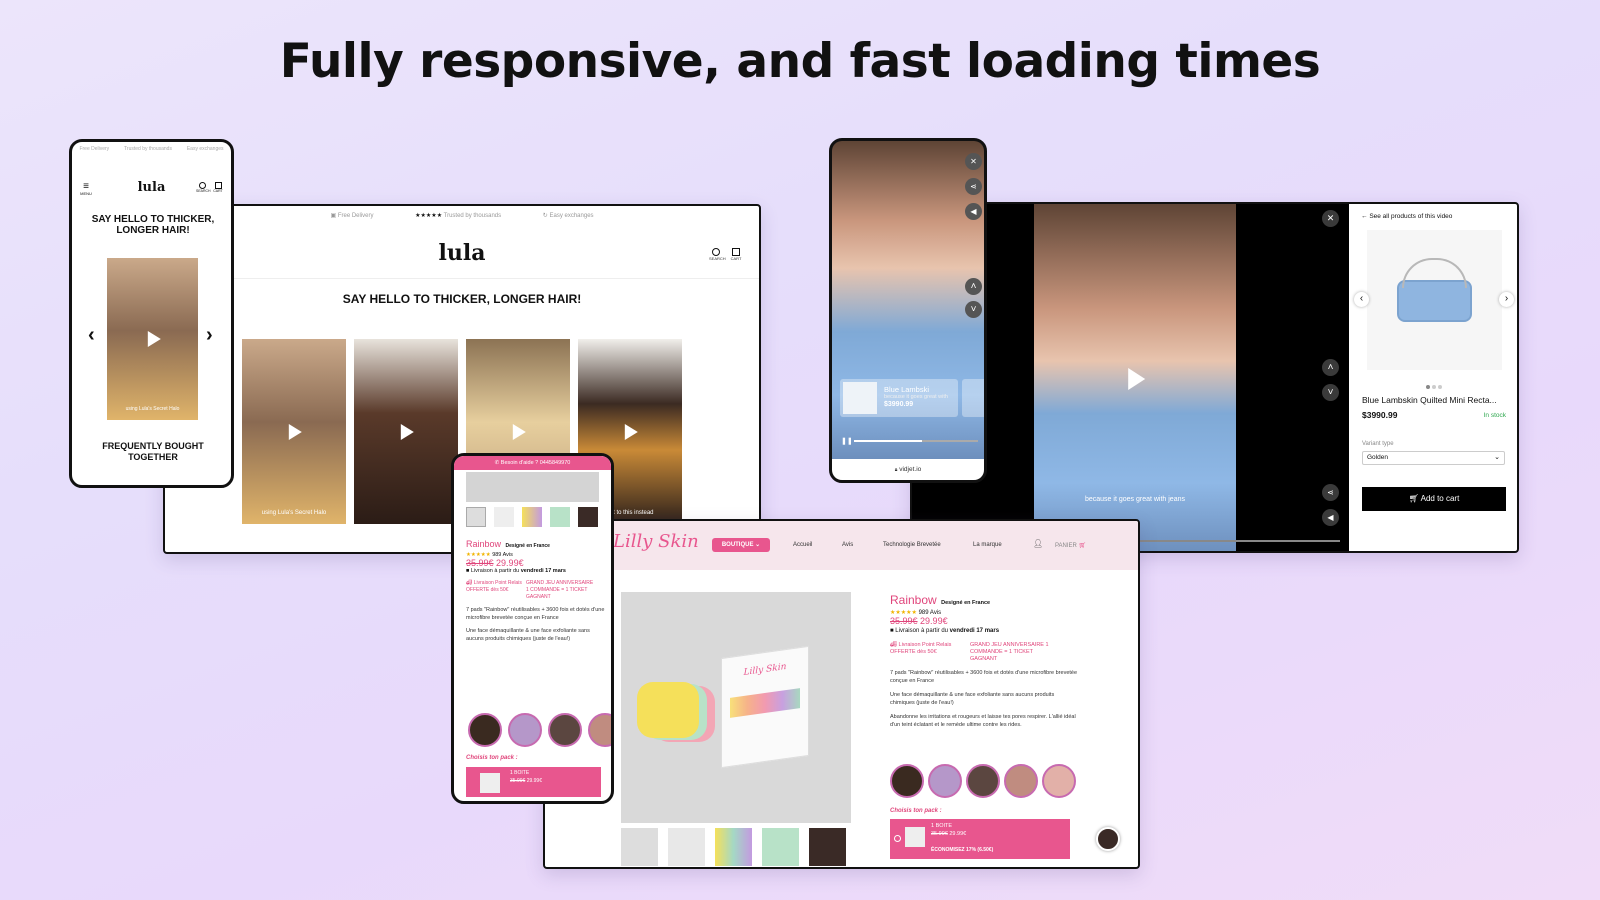  Describe the element at coordinates (492, 758) in the screenshot. I see `choose-pack-label: Choisis ton pack :` at that location.